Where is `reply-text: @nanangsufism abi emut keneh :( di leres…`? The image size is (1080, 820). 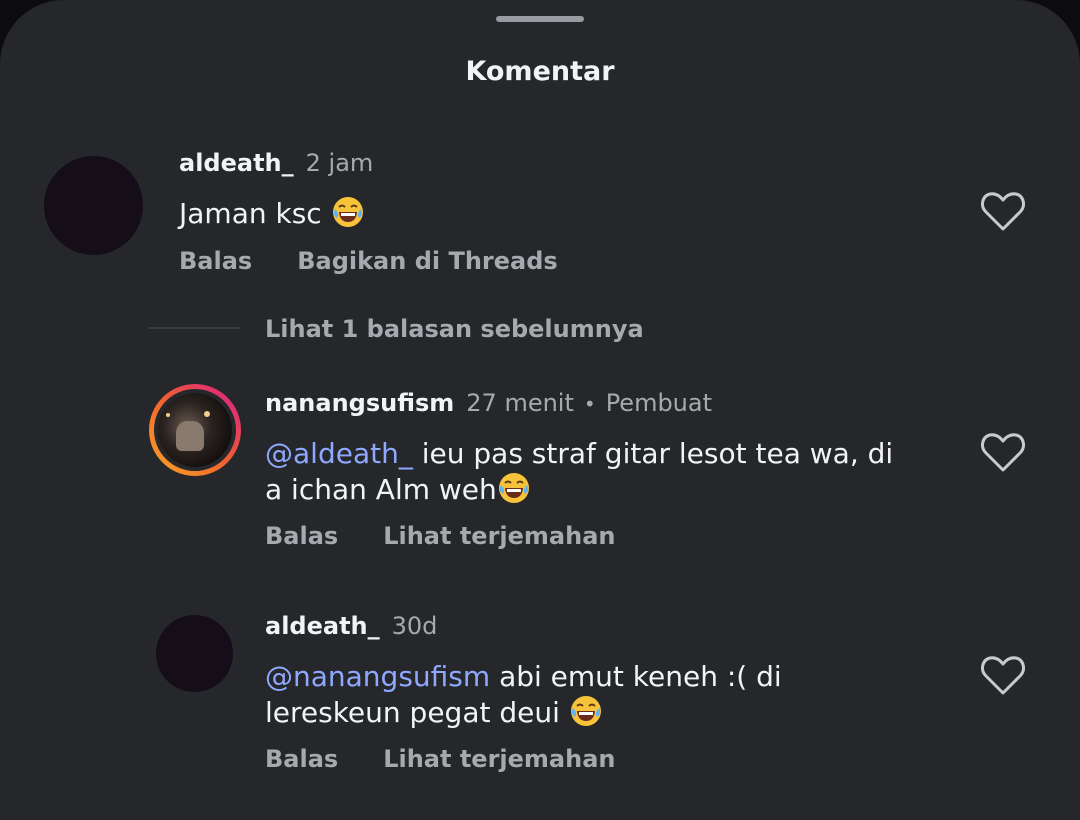
reply-text: @nanangsufism abi emut keneh :( di leres… is located at coordinates (595, 694).